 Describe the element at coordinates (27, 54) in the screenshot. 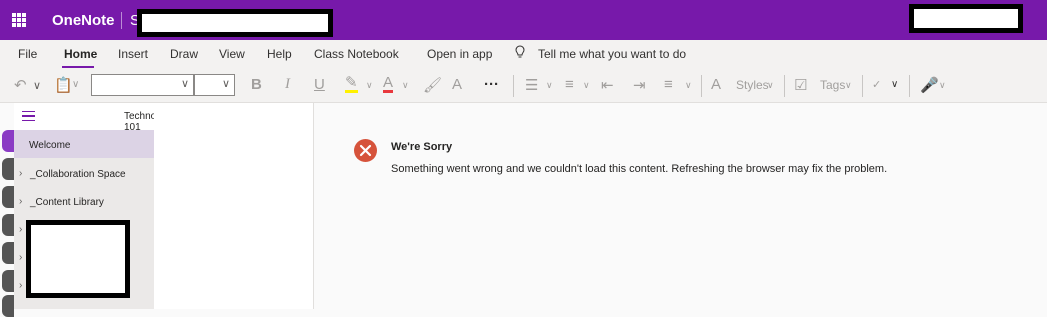

I see `tab-file: File` at that location.